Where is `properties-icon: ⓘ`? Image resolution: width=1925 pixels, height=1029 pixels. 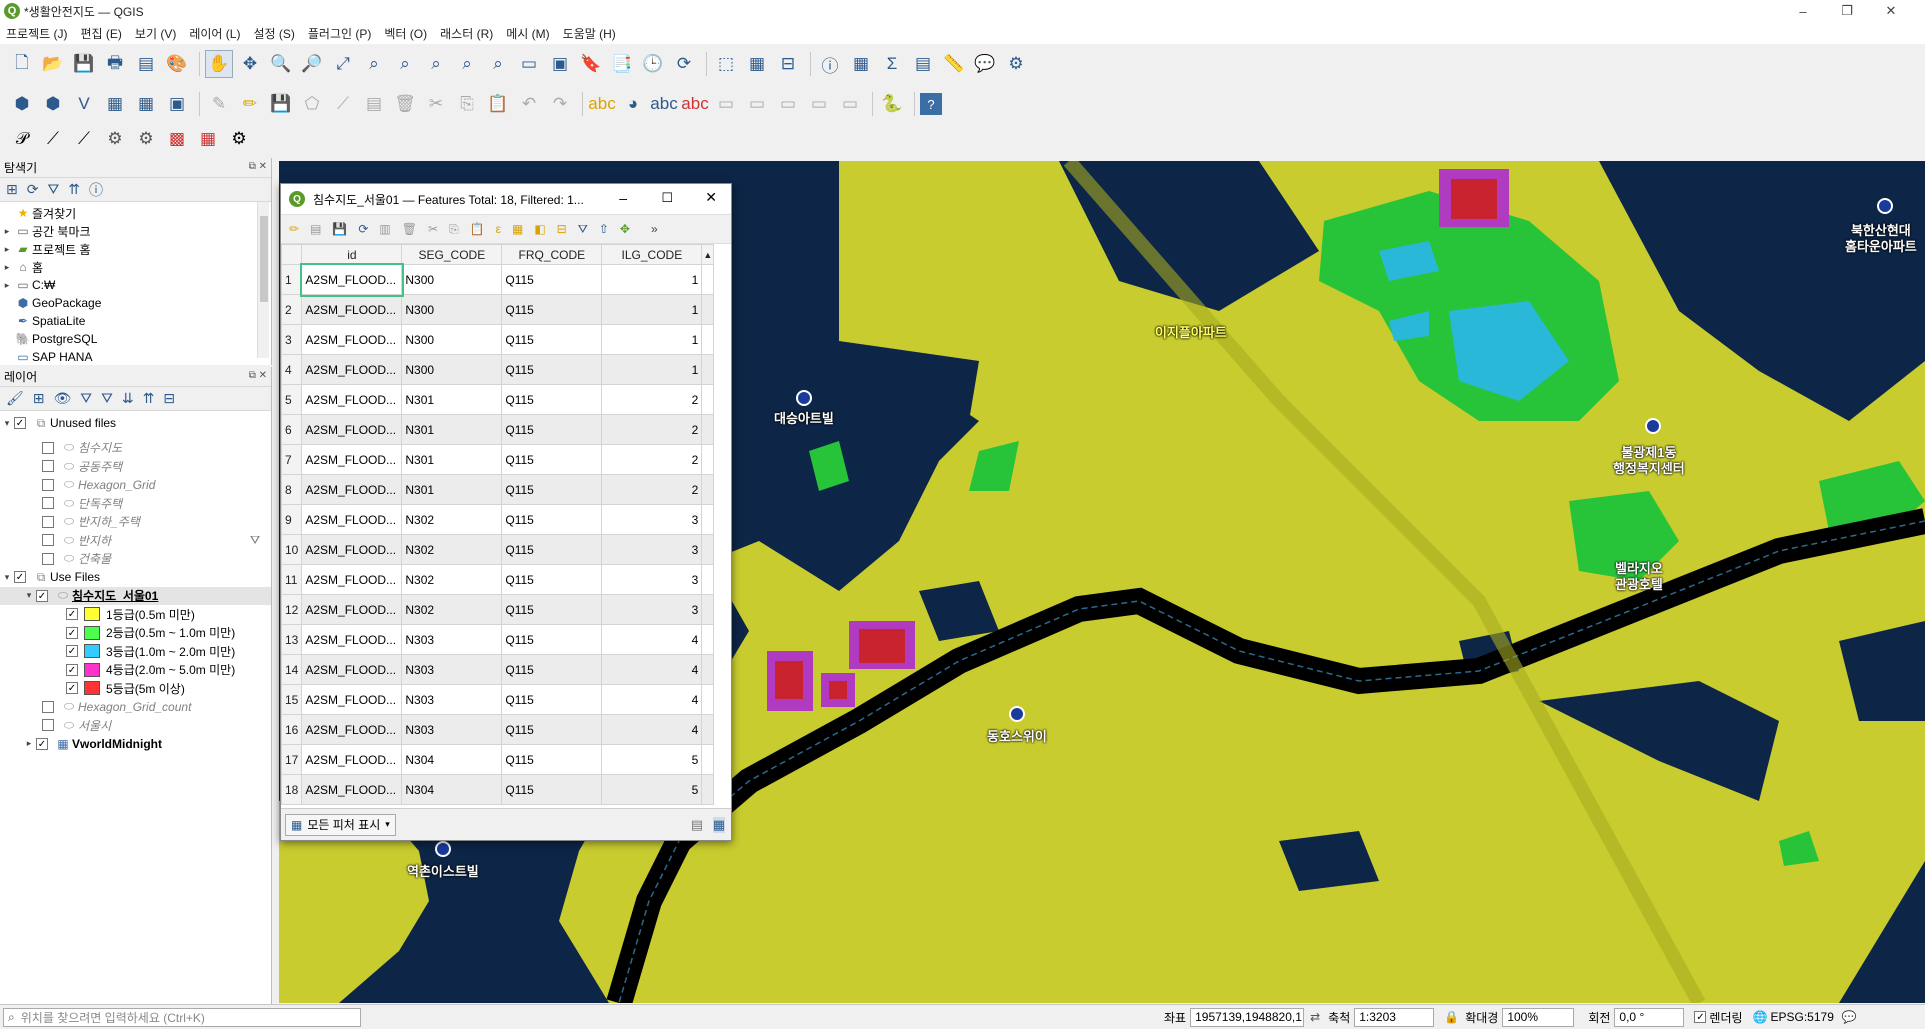
properties-icon: ⓘ is located at coordinates (96, 190).